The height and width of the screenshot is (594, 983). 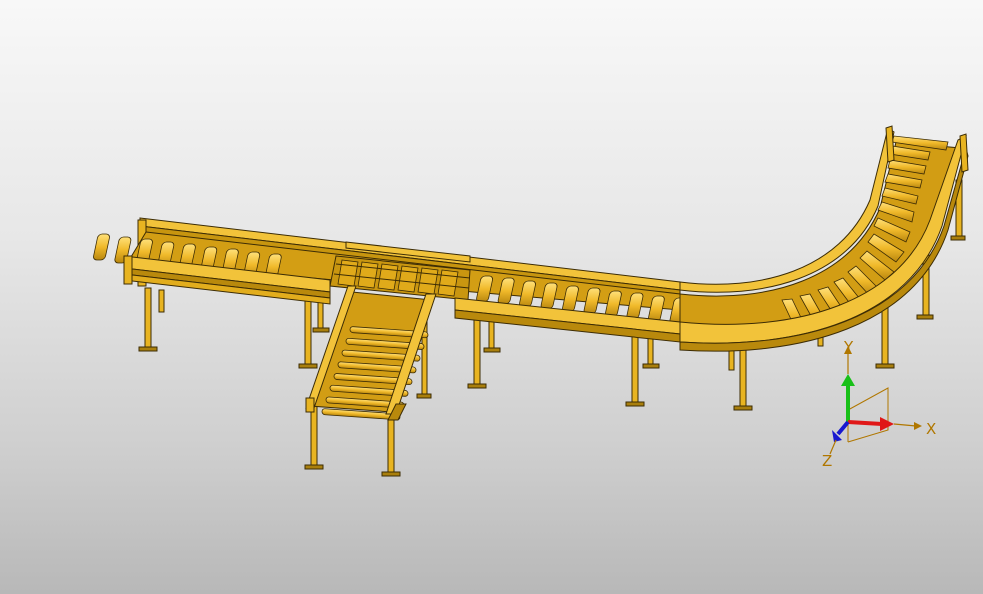 I want to click on x-axis-arrow, so click(x=884, y=424).